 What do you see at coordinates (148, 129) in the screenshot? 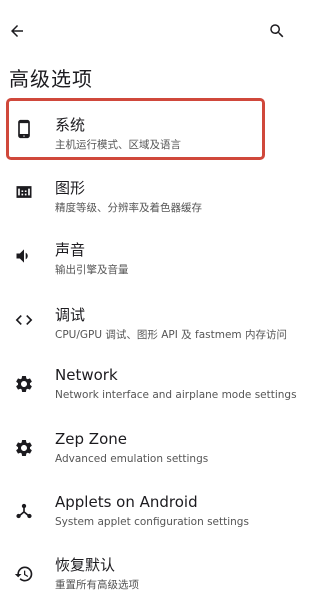
I see `settings-item-system: 系统 主机运行模式、区域及语言` at bounding box center [148, 129].